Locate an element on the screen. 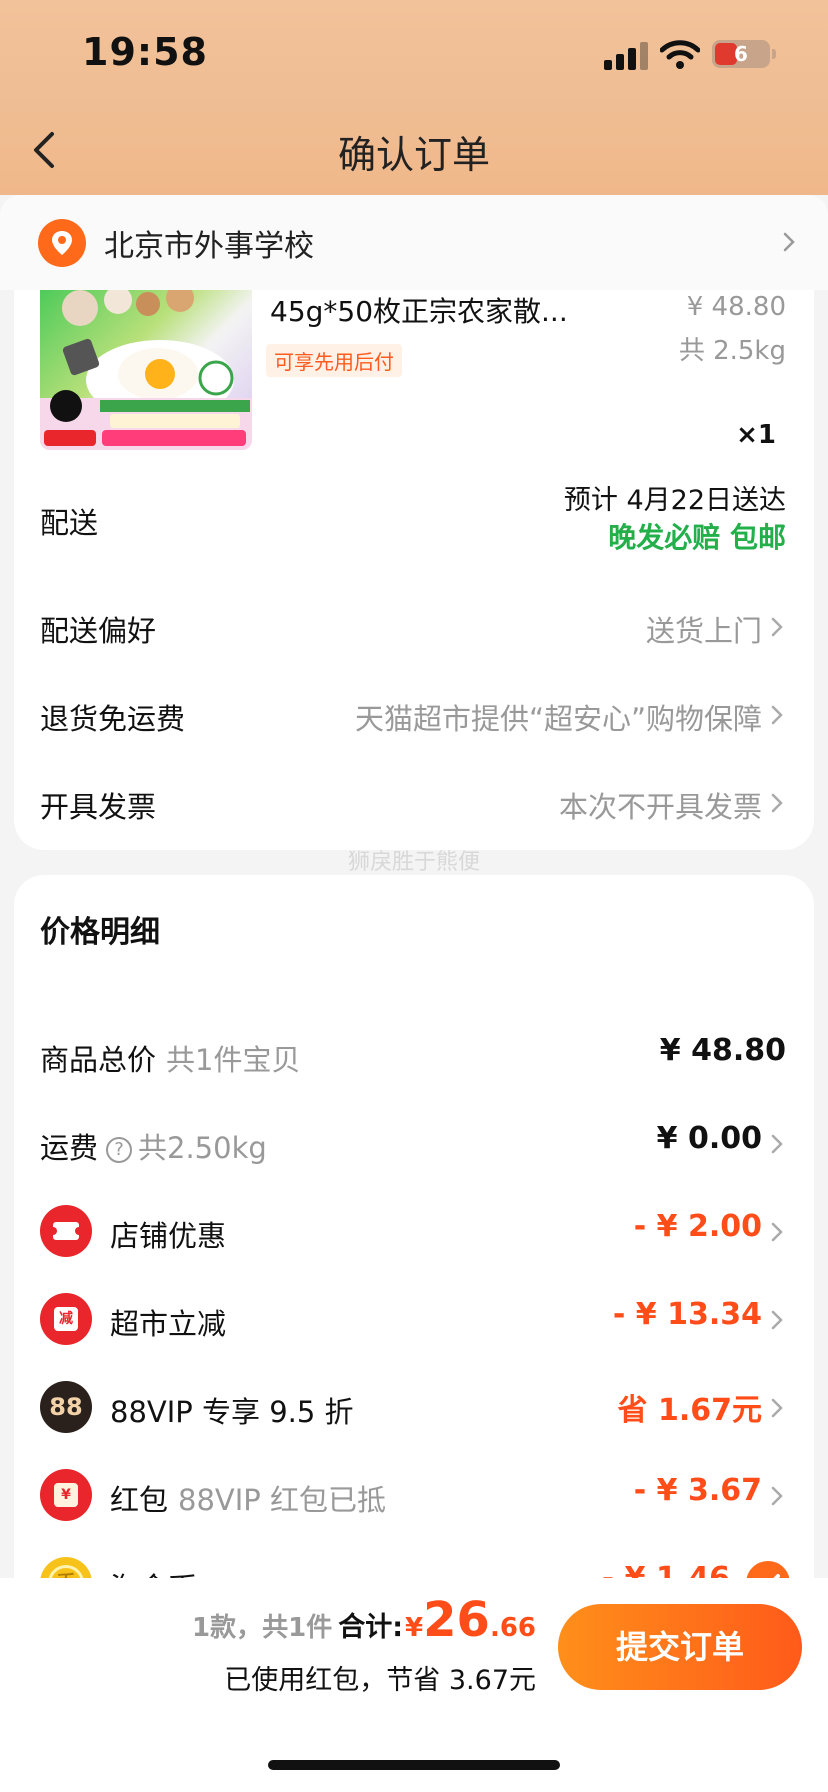 This screenshot has height=1792, width=828. row-label: 配送偏好 is located at coordinates (98, 631).